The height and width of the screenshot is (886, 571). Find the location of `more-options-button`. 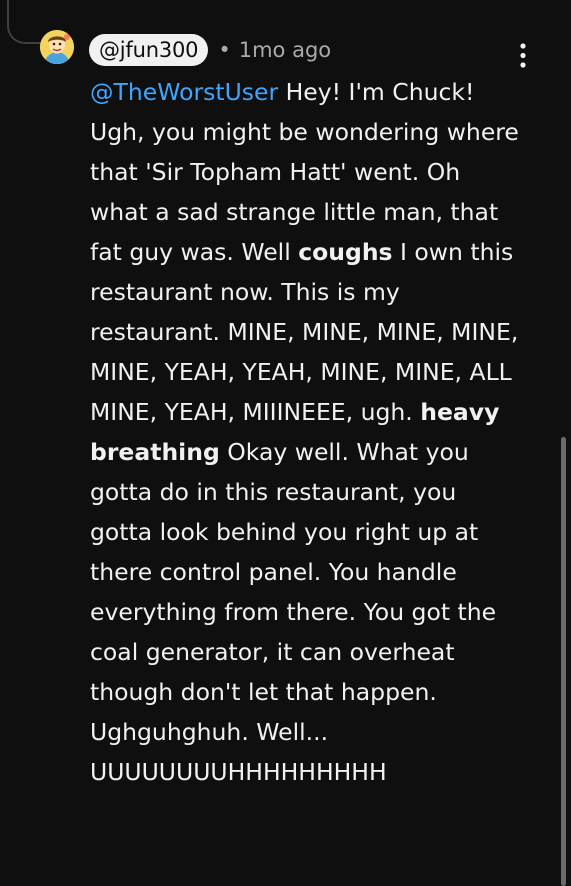

more-options-button is located at coordinates (523, 56).